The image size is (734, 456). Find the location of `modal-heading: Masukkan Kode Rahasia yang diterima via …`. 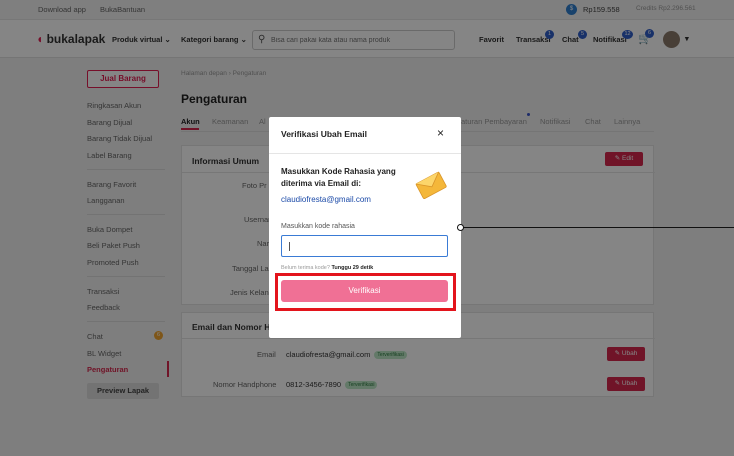

modal-heading: Masukkan Kode Rahasia yang diterima via … is located at coordinates (338, 177).